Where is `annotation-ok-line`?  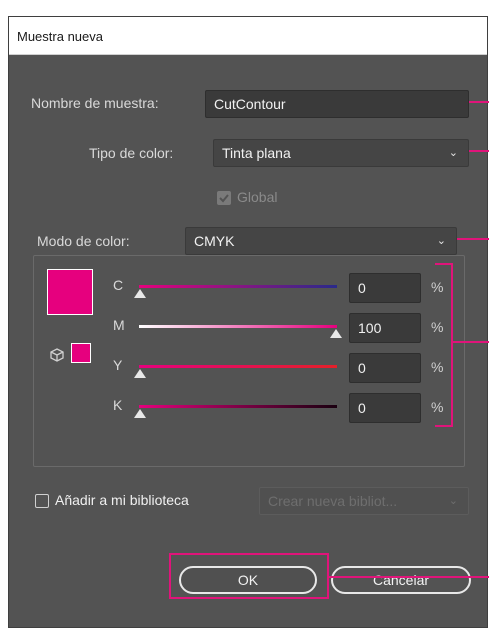
annotation-ok-line is located at coordinates (408, 577).